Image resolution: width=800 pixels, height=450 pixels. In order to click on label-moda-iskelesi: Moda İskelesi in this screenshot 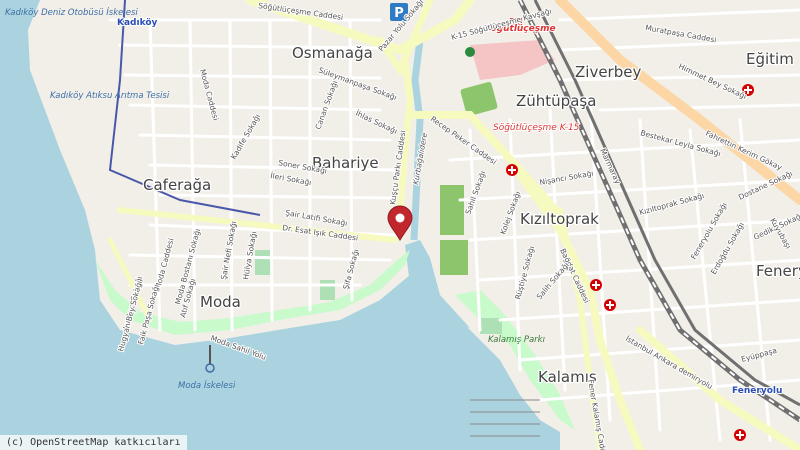, I will do `click(207, 385)`.